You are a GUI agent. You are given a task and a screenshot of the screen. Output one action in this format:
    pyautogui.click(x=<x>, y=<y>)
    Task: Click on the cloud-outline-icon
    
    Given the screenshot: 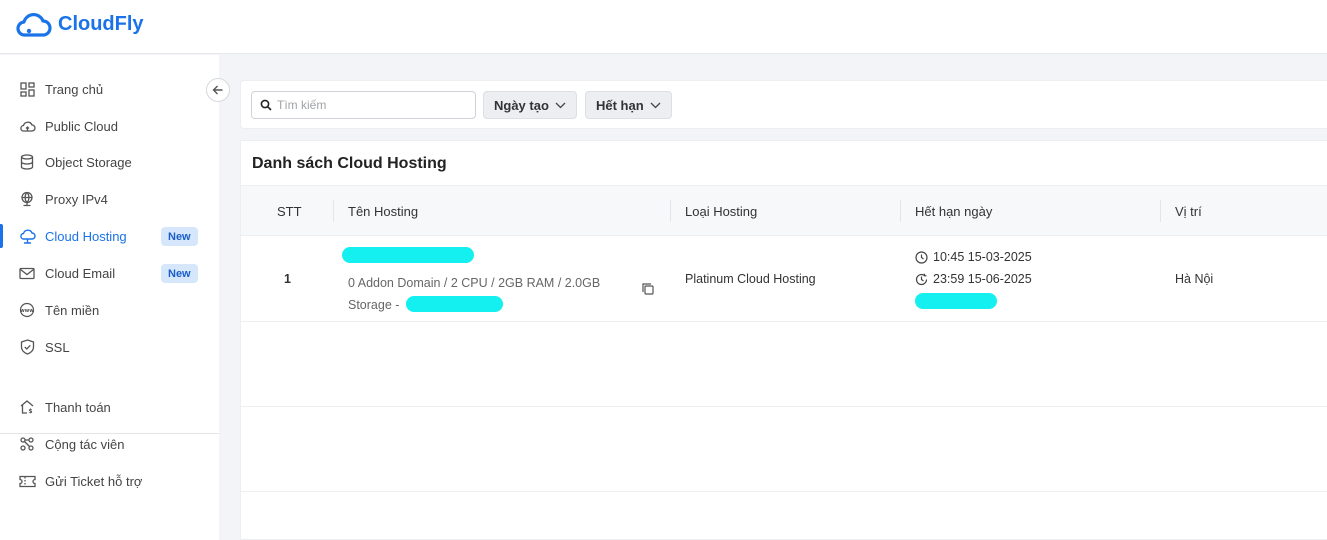 What is the action you would take?
    pyautogui.click(x=27, y=236)
    